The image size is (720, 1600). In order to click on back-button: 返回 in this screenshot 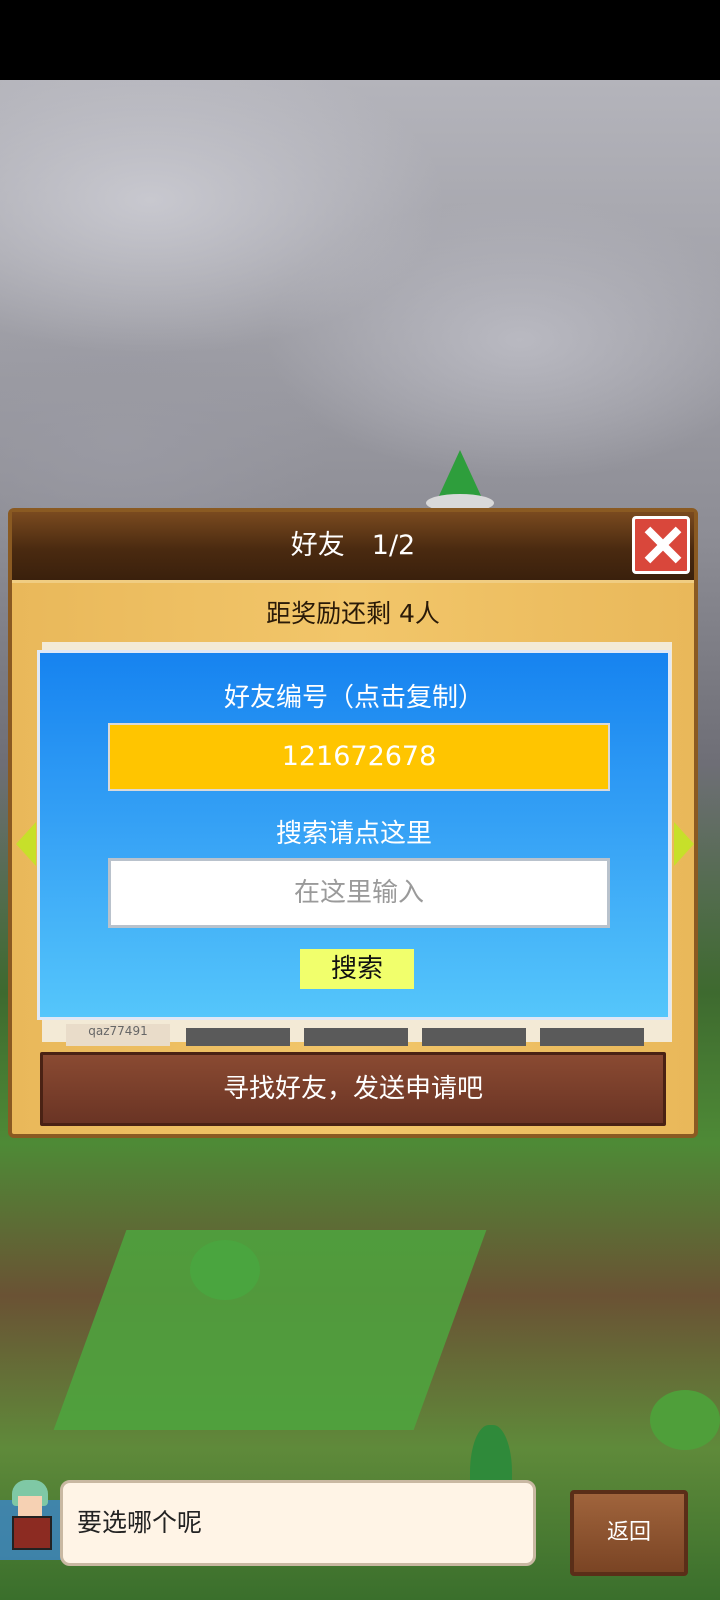, I will do `click(629, 1533)`.